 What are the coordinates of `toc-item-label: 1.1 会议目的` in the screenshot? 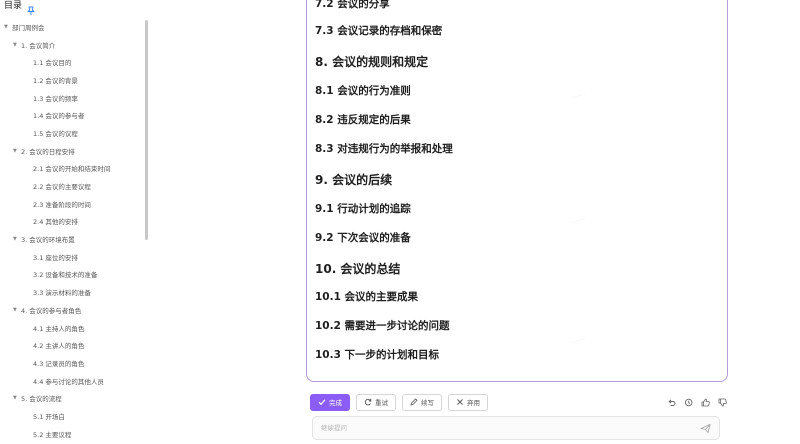 It's located at (52, 63).